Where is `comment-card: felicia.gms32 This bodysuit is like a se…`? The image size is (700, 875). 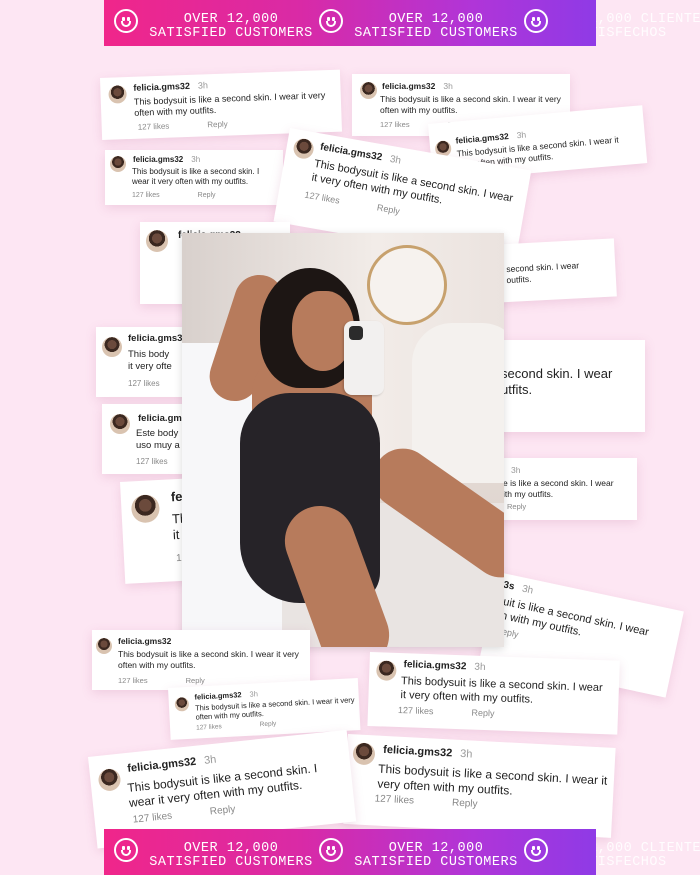
comment-card: felicia.gms32 This bodysuit is like a se… is located at coordinates (201, 660).